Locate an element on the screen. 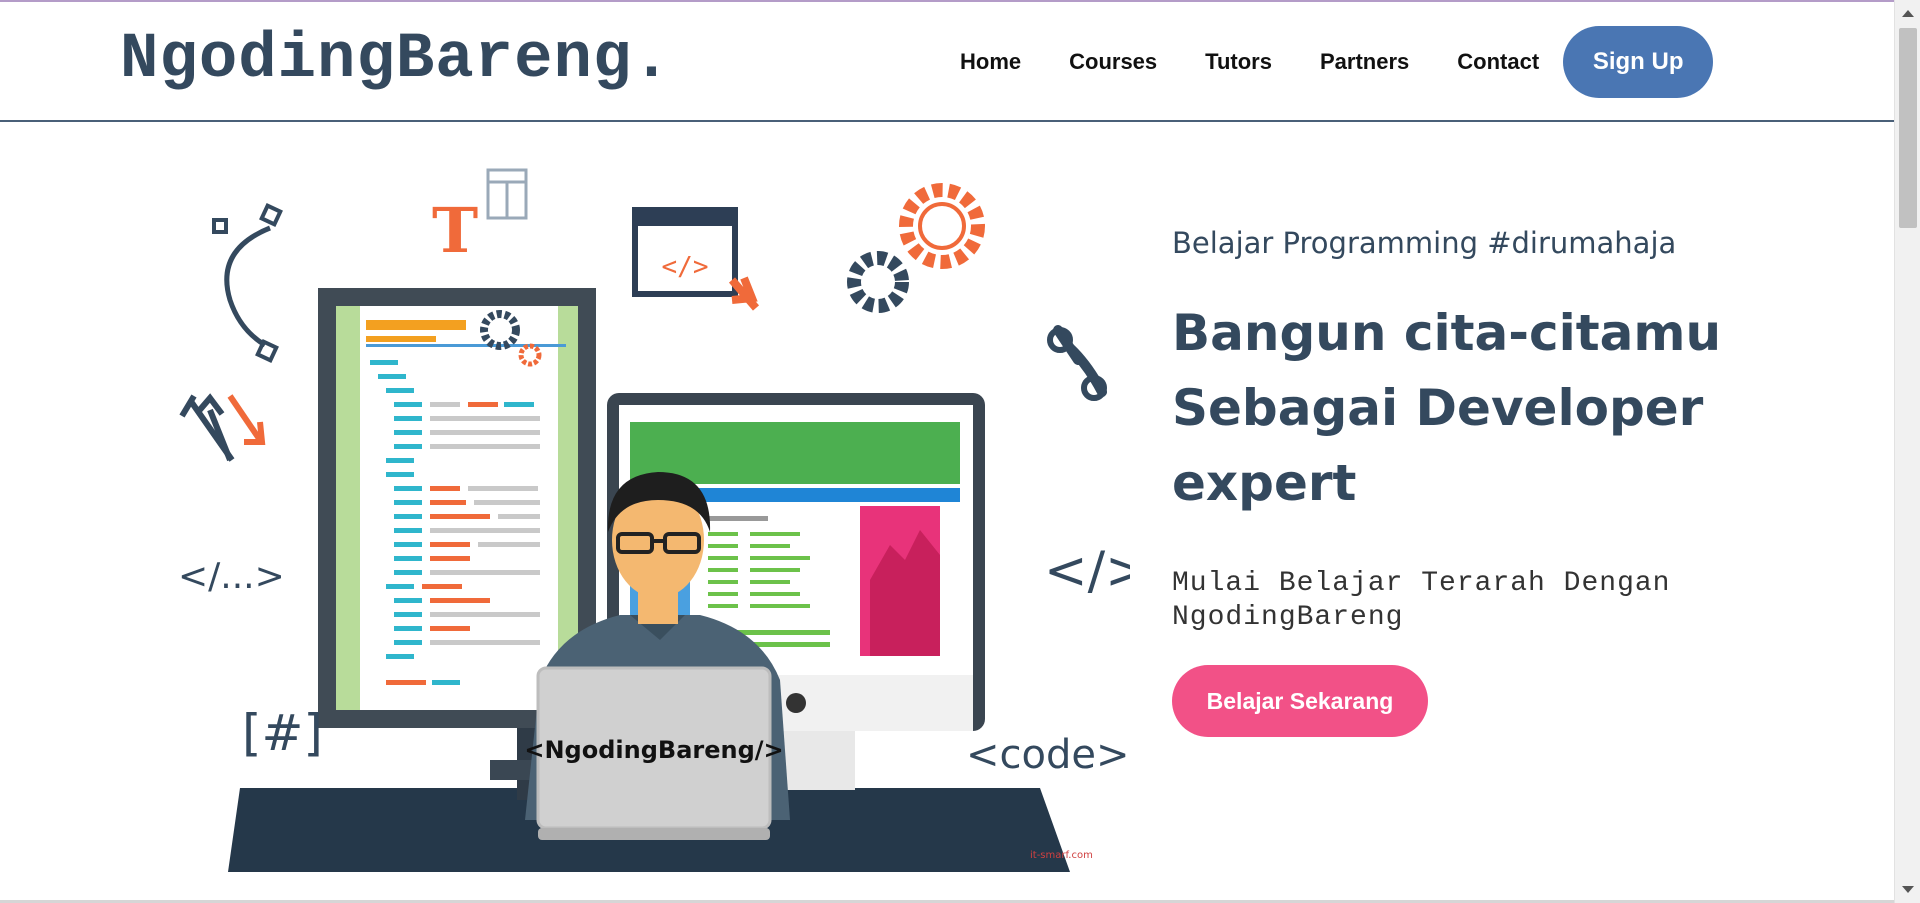  gears-icon is located at coordinates (916, 248).